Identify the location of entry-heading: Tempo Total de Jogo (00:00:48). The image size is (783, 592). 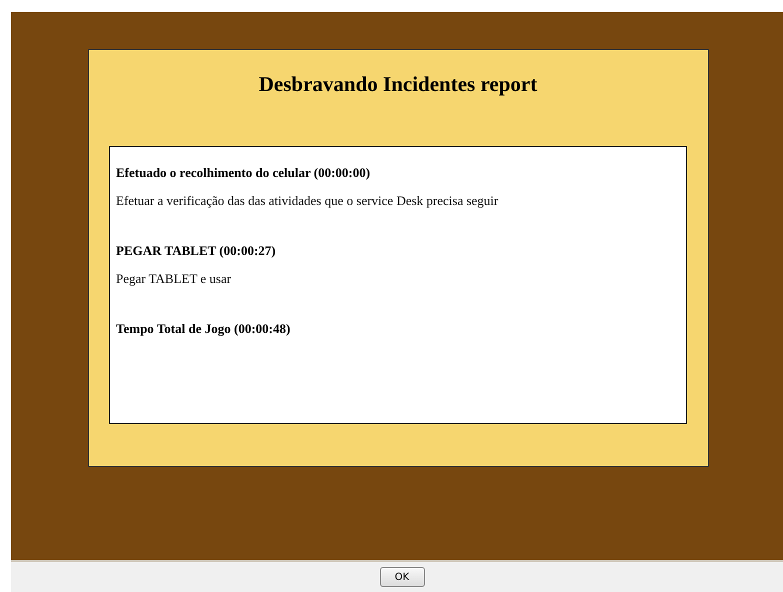
(204, 329).